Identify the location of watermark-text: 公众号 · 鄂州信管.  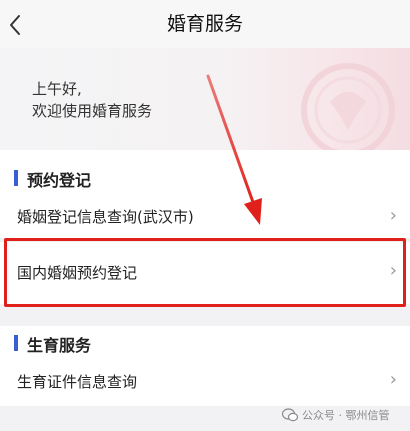
(346, 415).